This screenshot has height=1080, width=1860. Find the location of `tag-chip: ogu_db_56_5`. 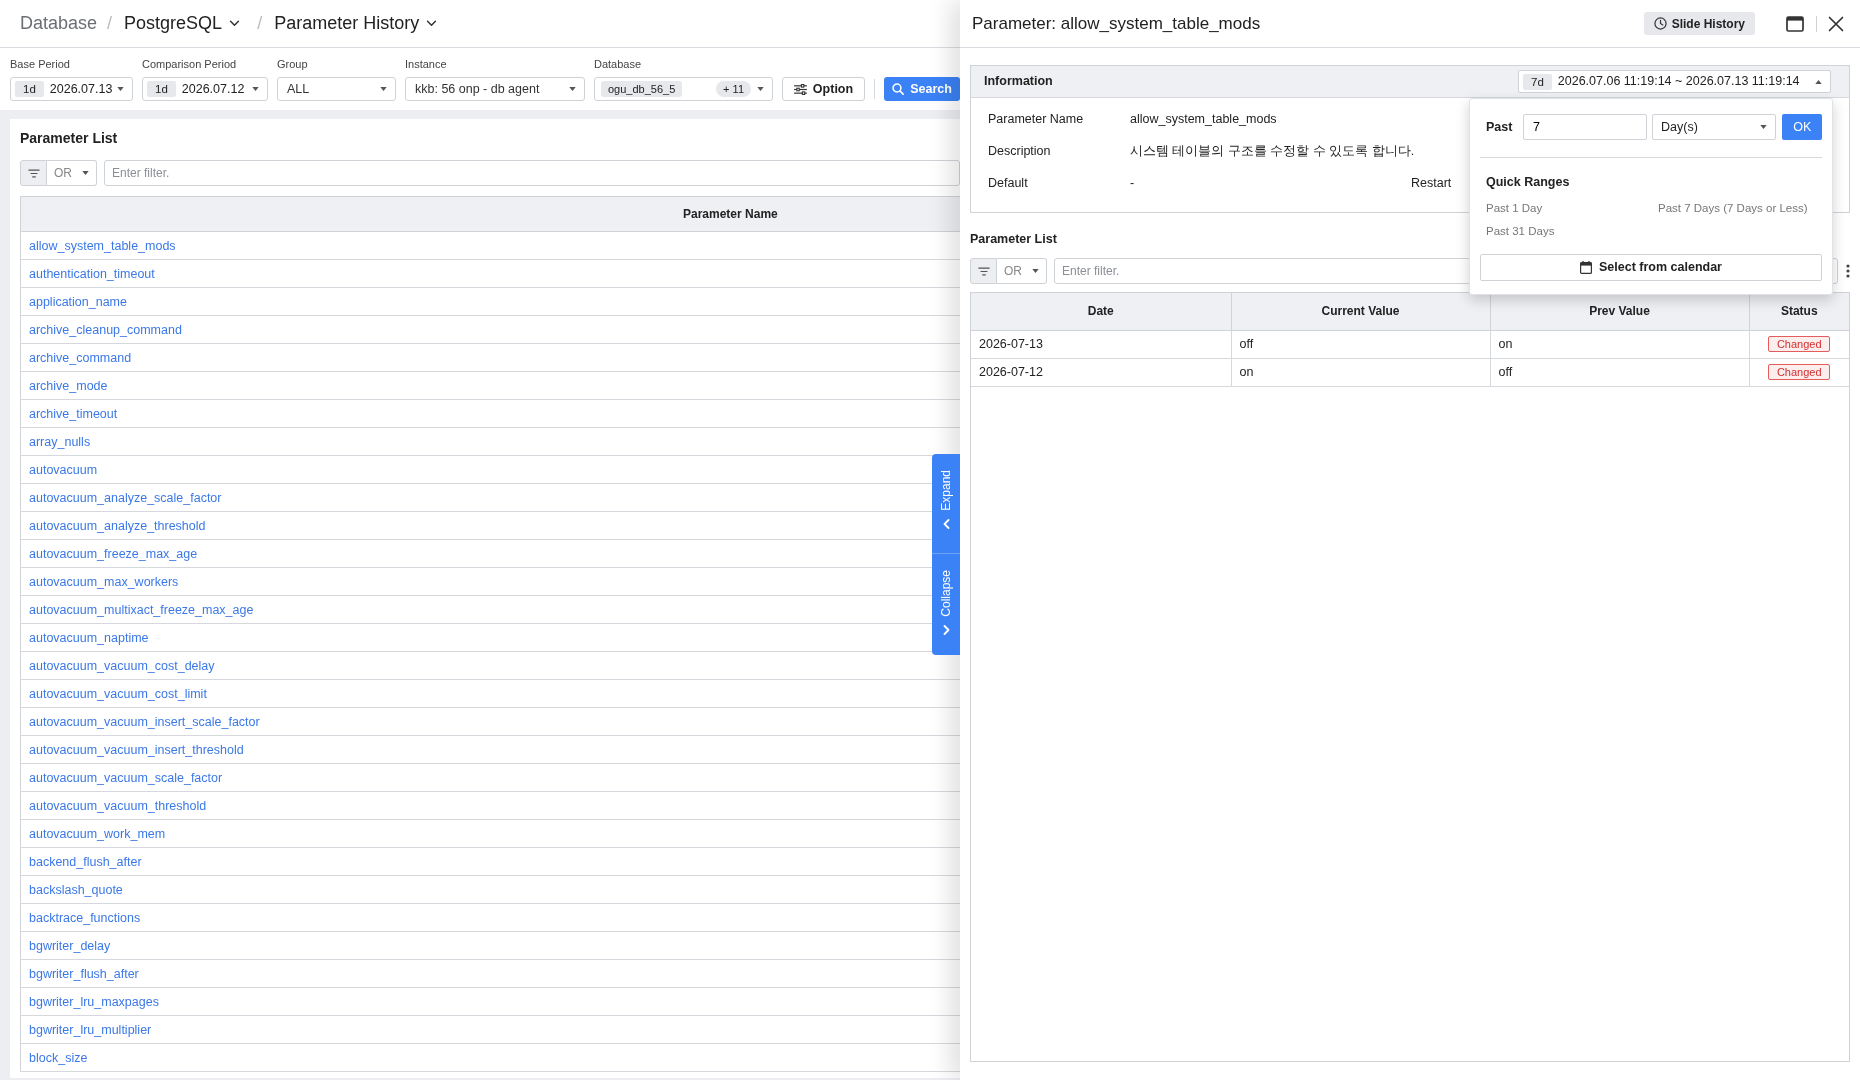

tag-chip: ogu_db_56_5 is located at coordinates (642, 89).